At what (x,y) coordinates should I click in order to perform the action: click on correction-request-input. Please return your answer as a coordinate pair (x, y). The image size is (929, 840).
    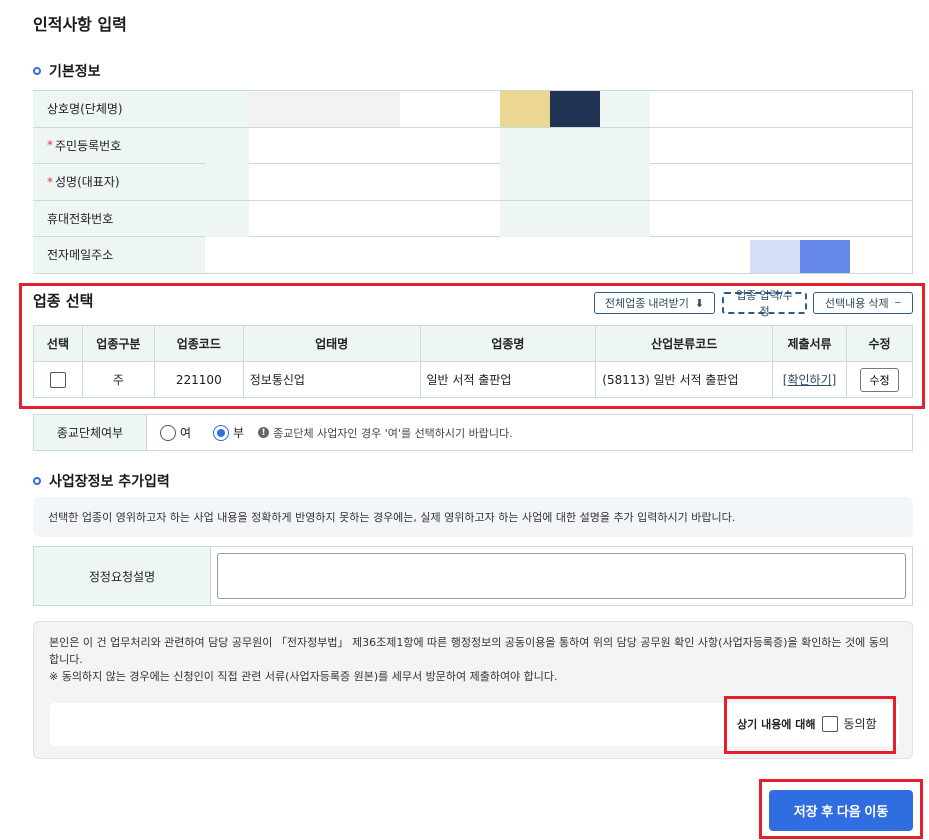
    Looking at the image, I should click on (561, 576).